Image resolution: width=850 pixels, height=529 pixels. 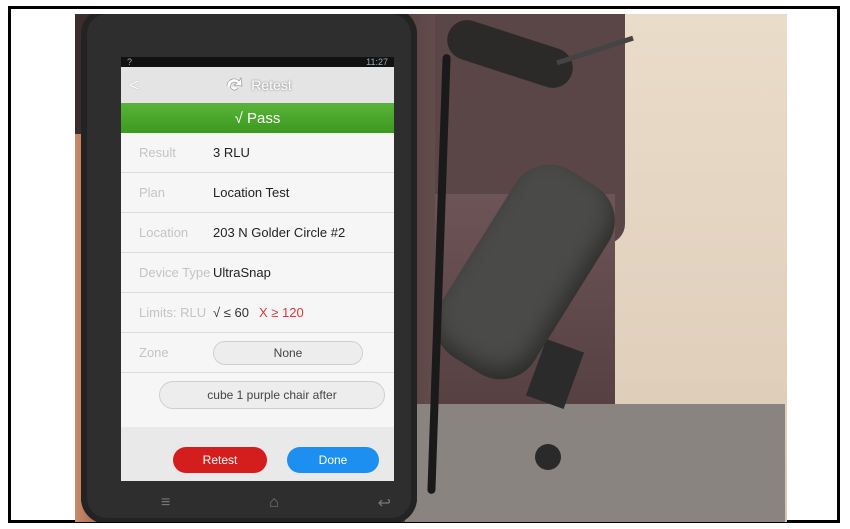 I want to click on retest-icon, so click(x=234, y=84).